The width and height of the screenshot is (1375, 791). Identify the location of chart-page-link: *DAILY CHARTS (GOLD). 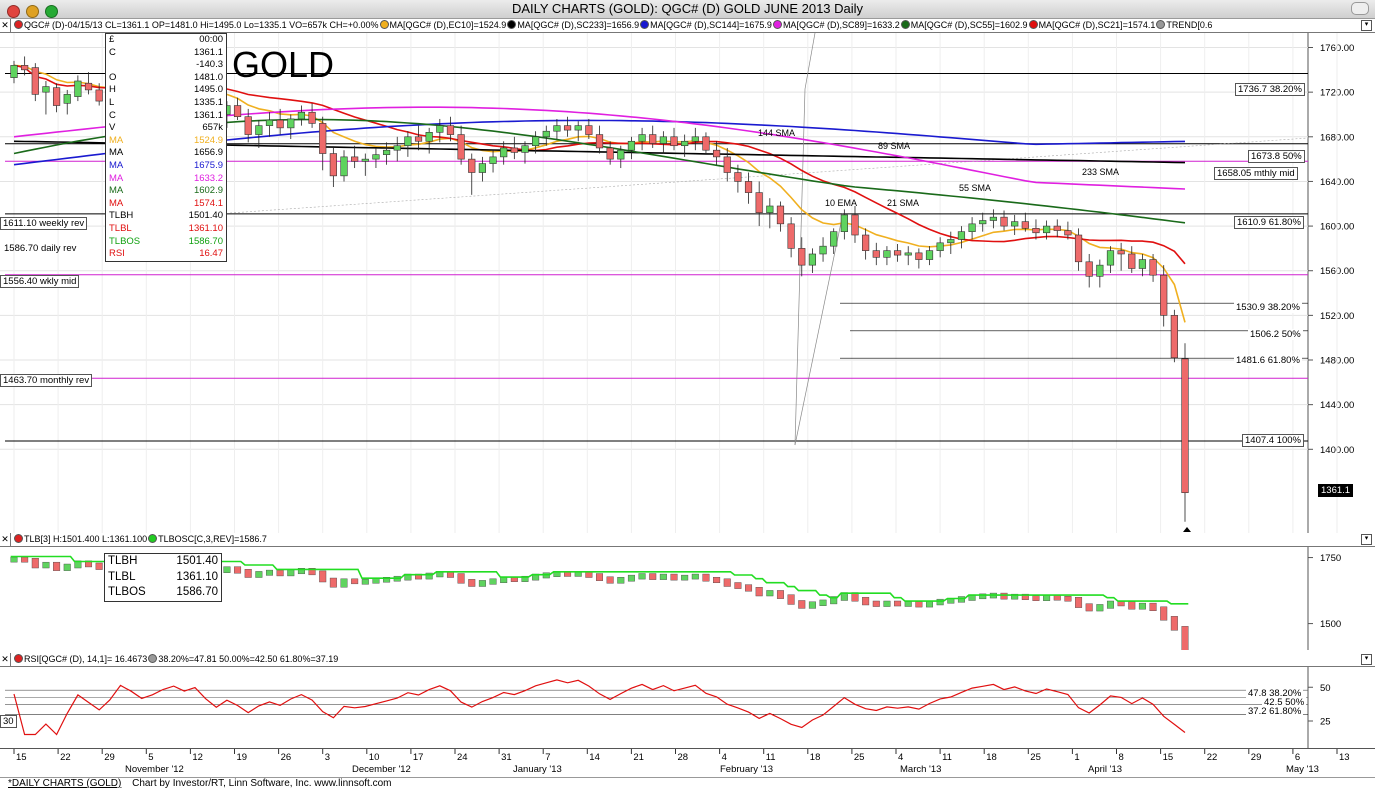
(64, 783).